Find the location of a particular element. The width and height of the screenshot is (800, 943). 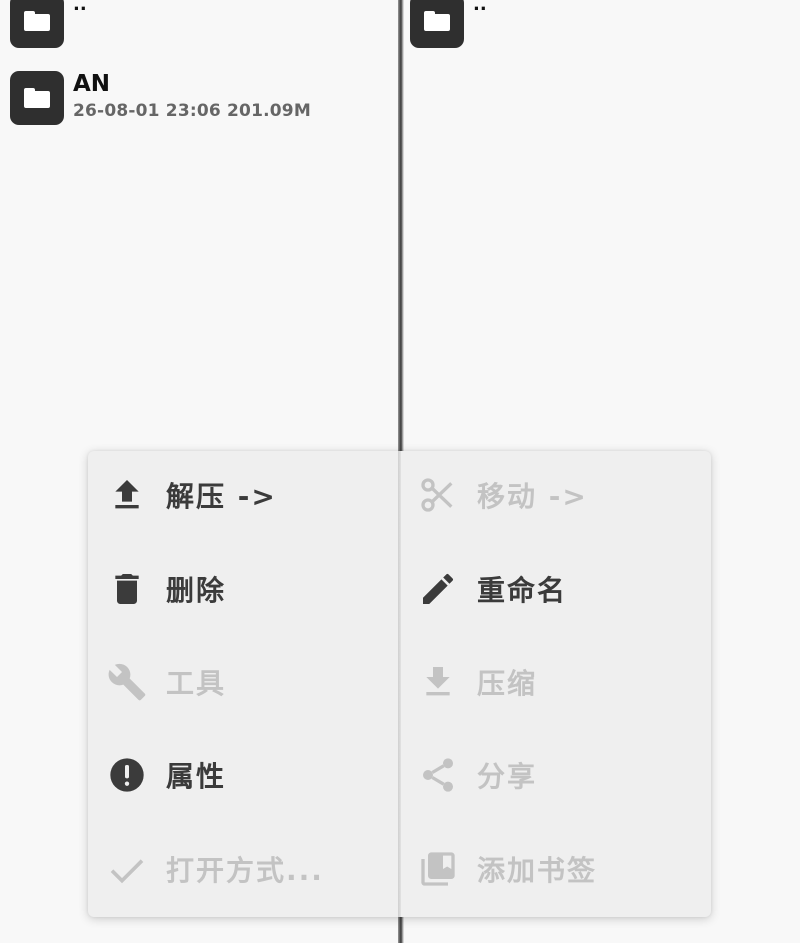

download-icon is located at coordinates (438, 682).